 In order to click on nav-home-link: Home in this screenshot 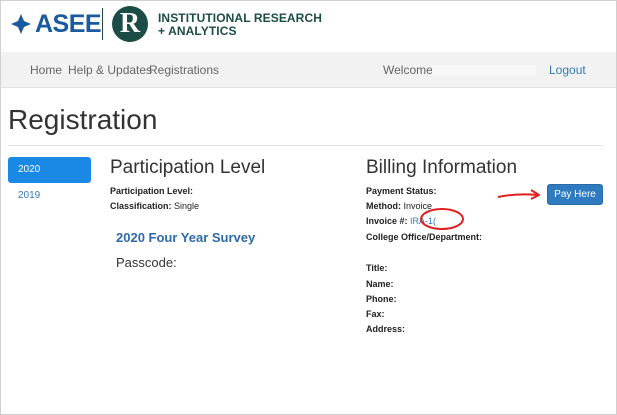, I will do `click(46, 70)`.